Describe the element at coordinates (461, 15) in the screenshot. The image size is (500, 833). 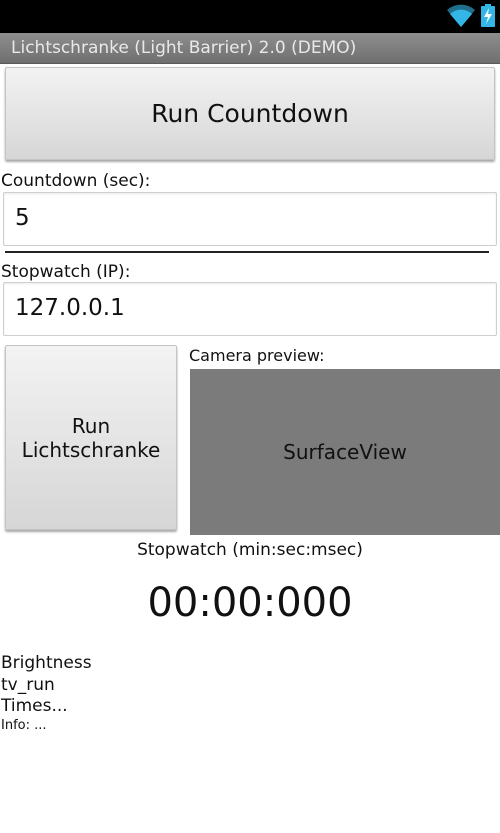
I see `wifi-icon` at that location.